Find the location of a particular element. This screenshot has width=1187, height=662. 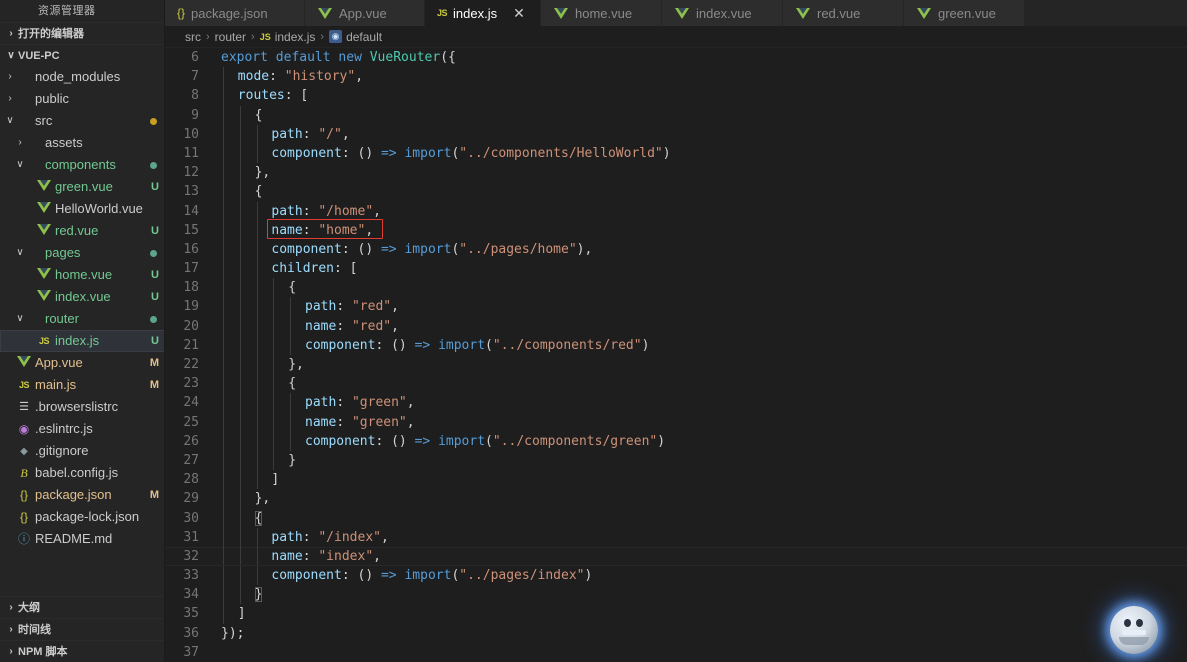

code-line: 15 name: "home", is located at coordinates (676, 230).